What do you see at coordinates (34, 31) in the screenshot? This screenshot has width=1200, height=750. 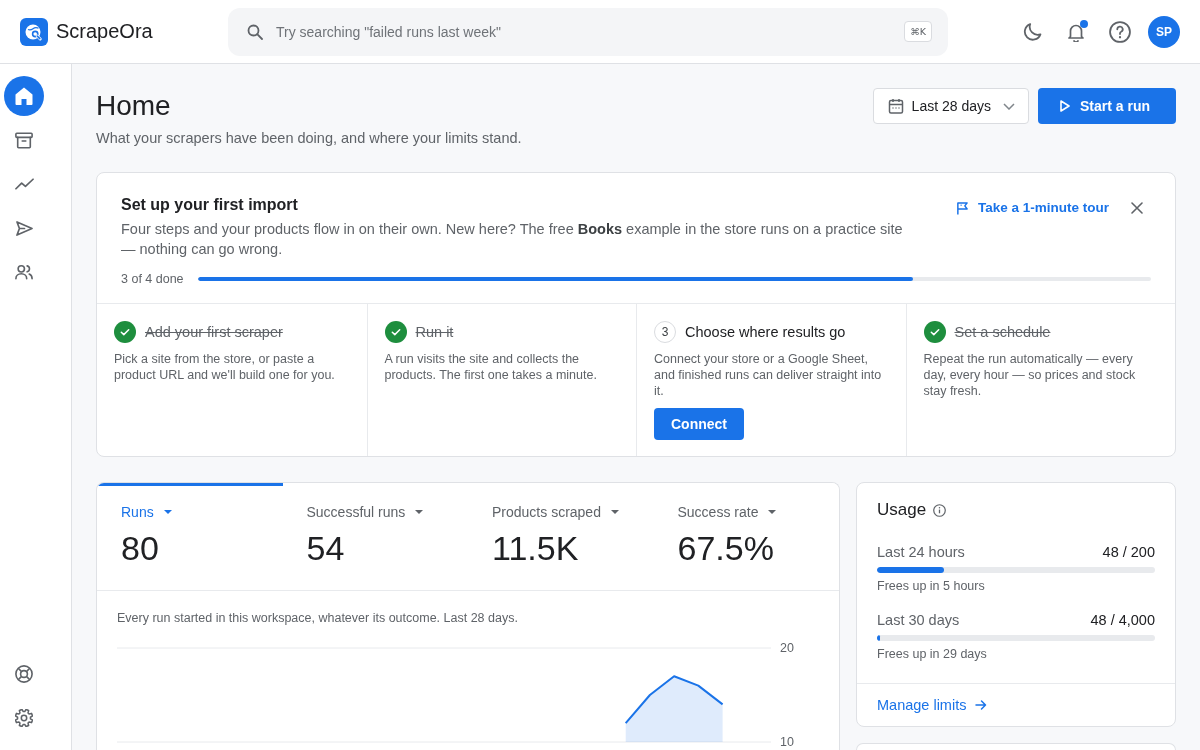 I see `logo-icon` at bounding box center [34, 31].